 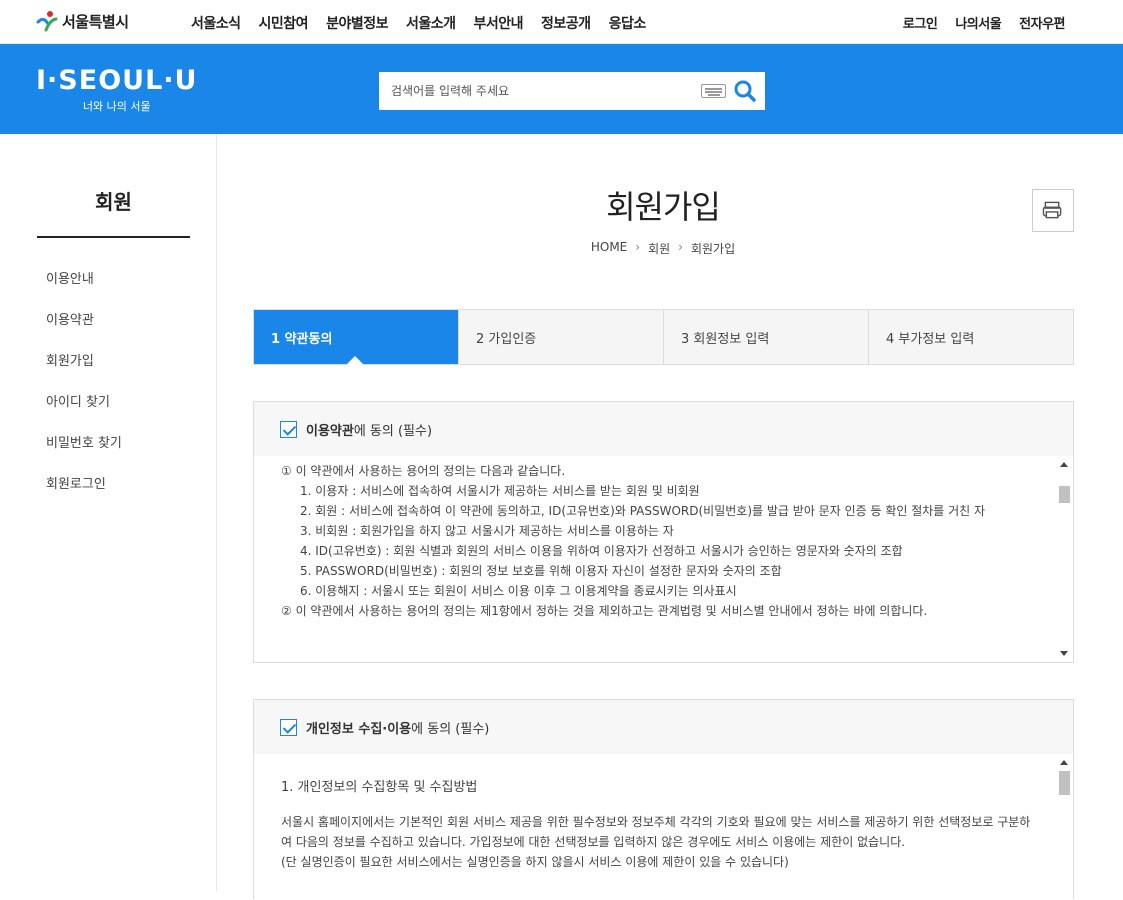 I want to click on privacy-heading: 1. 개인정보의 수집항목 및 수집방법, so click(x=379, y=787).